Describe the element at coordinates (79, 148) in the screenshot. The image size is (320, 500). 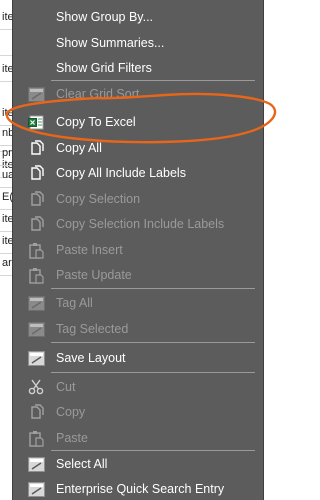
I see `menu-item-label: Copy All` at that location.